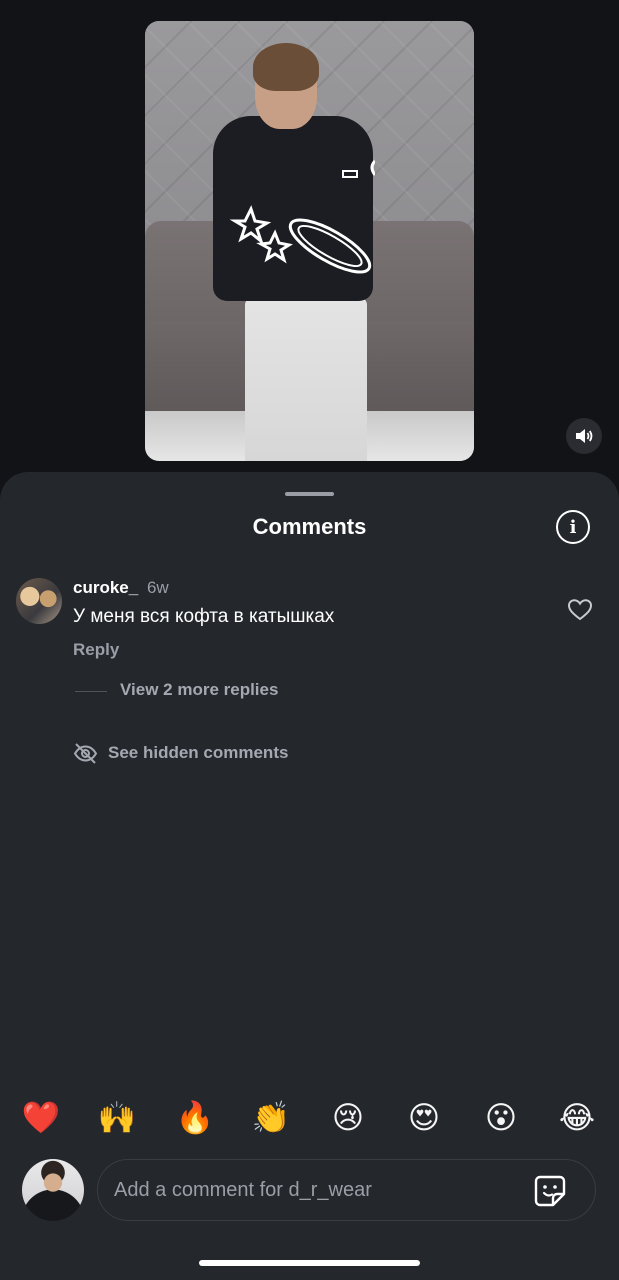  I want to click on see-hidden-comments-label: See hidden comments, so click(198, 752).